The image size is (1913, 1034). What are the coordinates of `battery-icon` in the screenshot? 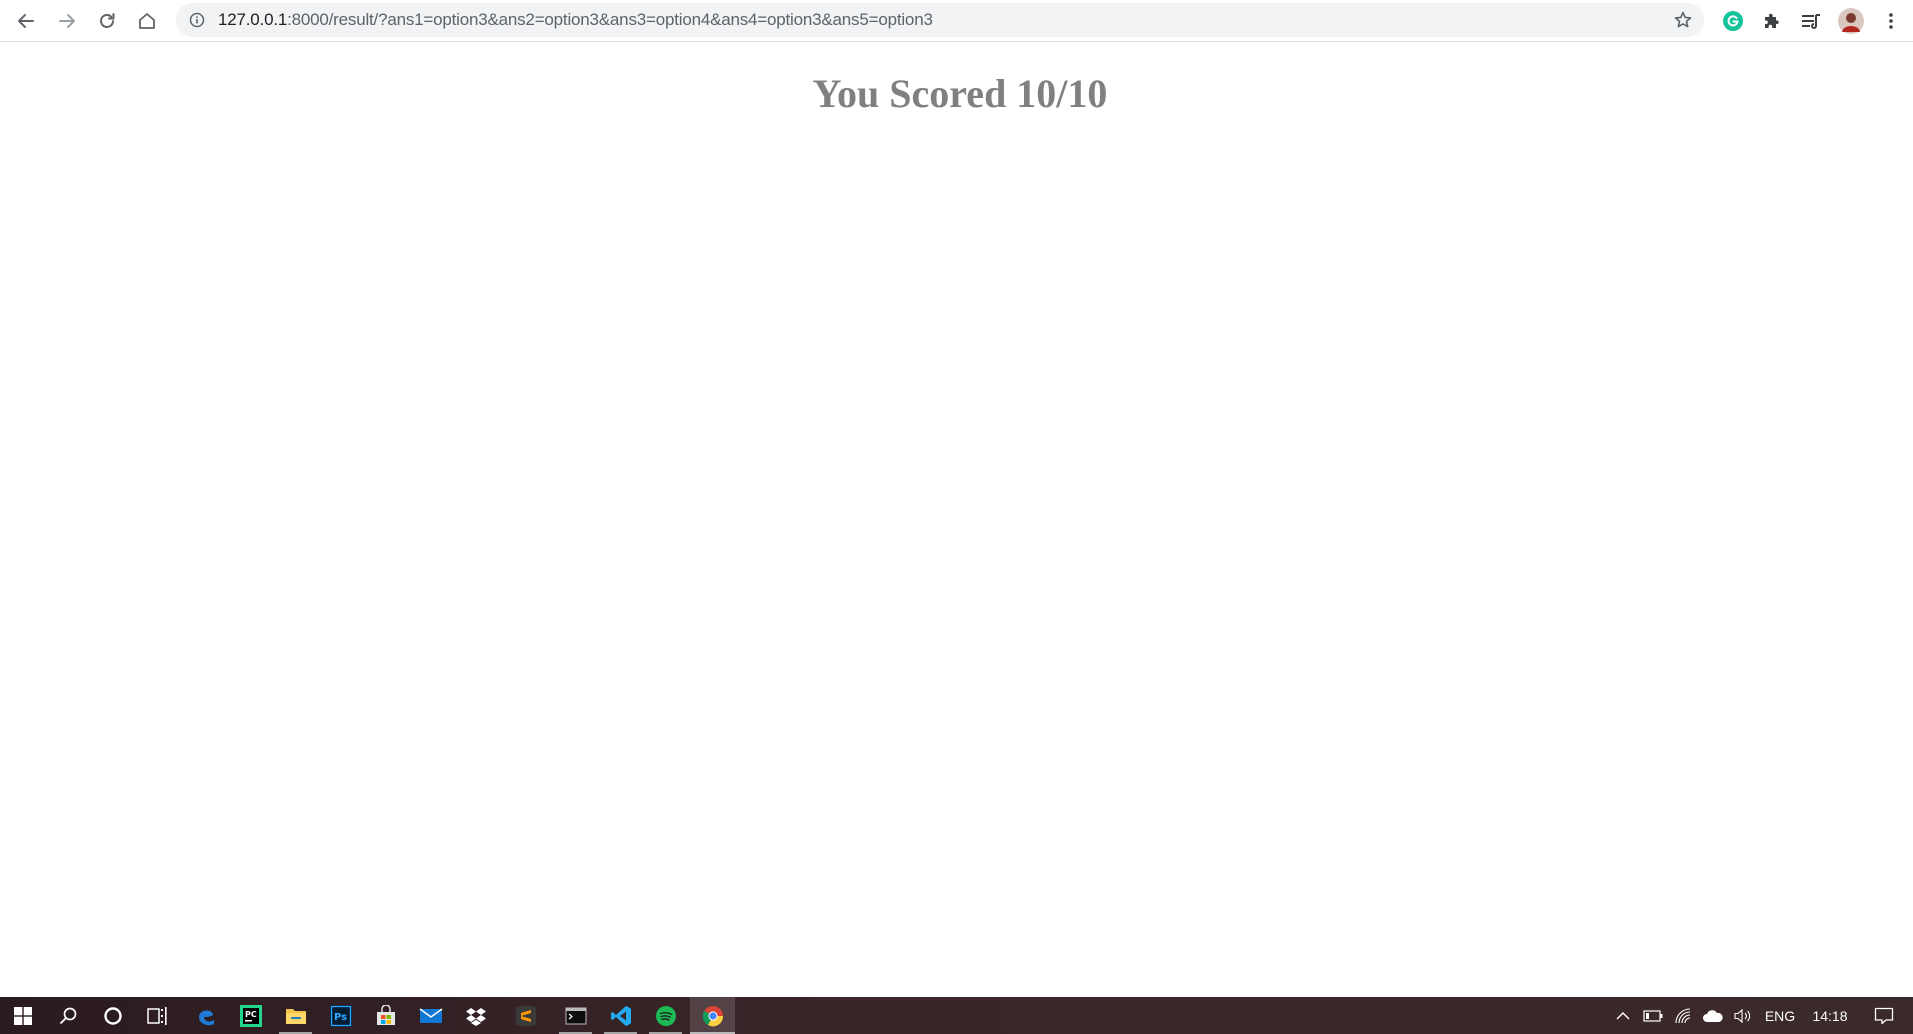 It's located at (1653, 1015).